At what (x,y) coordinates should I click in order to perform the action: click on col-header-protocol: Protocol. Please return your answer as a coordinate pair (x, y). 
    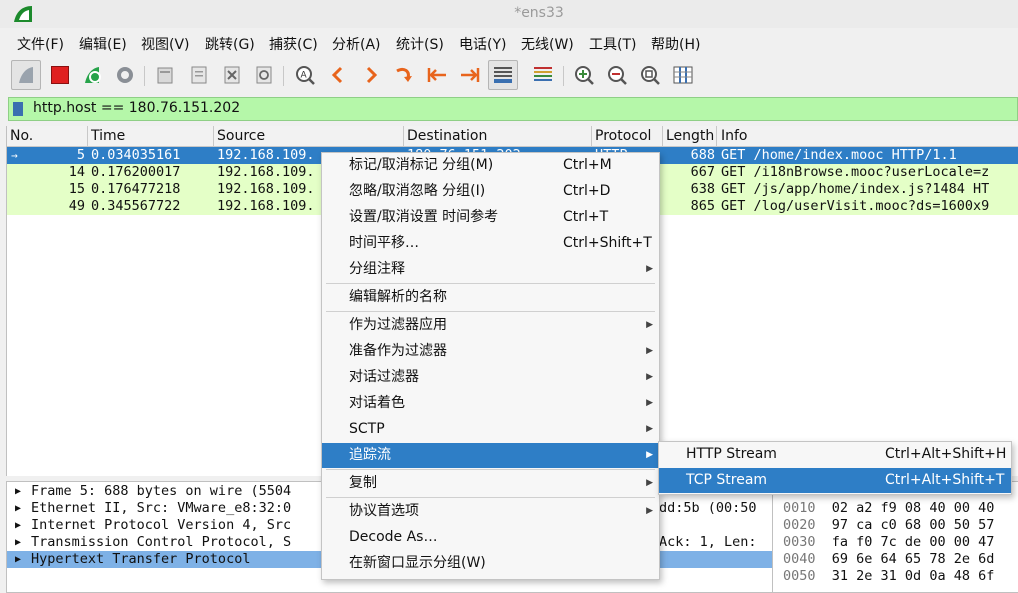
    Looking at the image, I should click on (623, 136).